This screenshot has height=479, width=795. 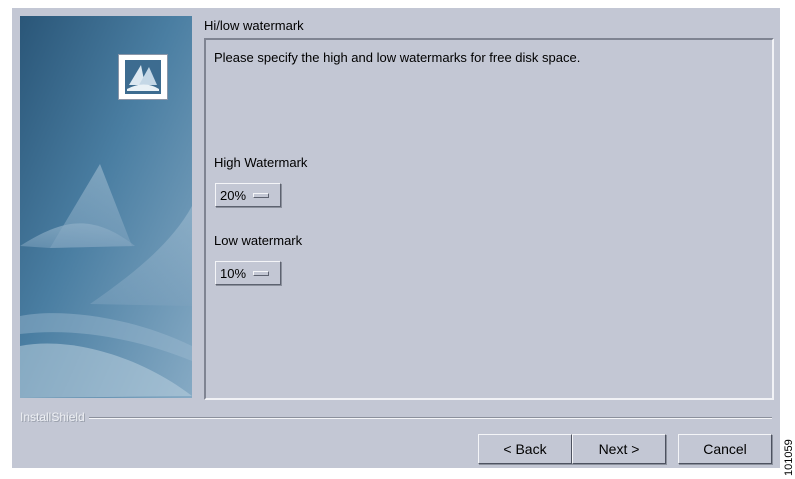 What do you see at coordinates (233, 195) in the screenshot?
I see `high-watermark-value: 20%` at bounding box center [233, 195].